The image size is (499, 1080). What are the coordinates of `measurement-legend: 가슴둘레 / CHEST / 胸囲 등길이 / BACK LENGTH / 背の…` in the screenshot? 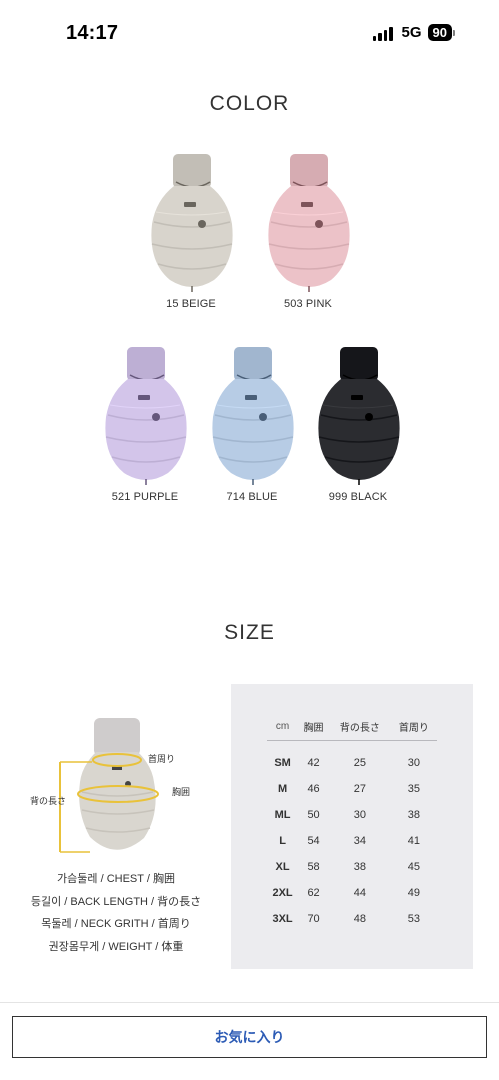 It's located at (116, 913).